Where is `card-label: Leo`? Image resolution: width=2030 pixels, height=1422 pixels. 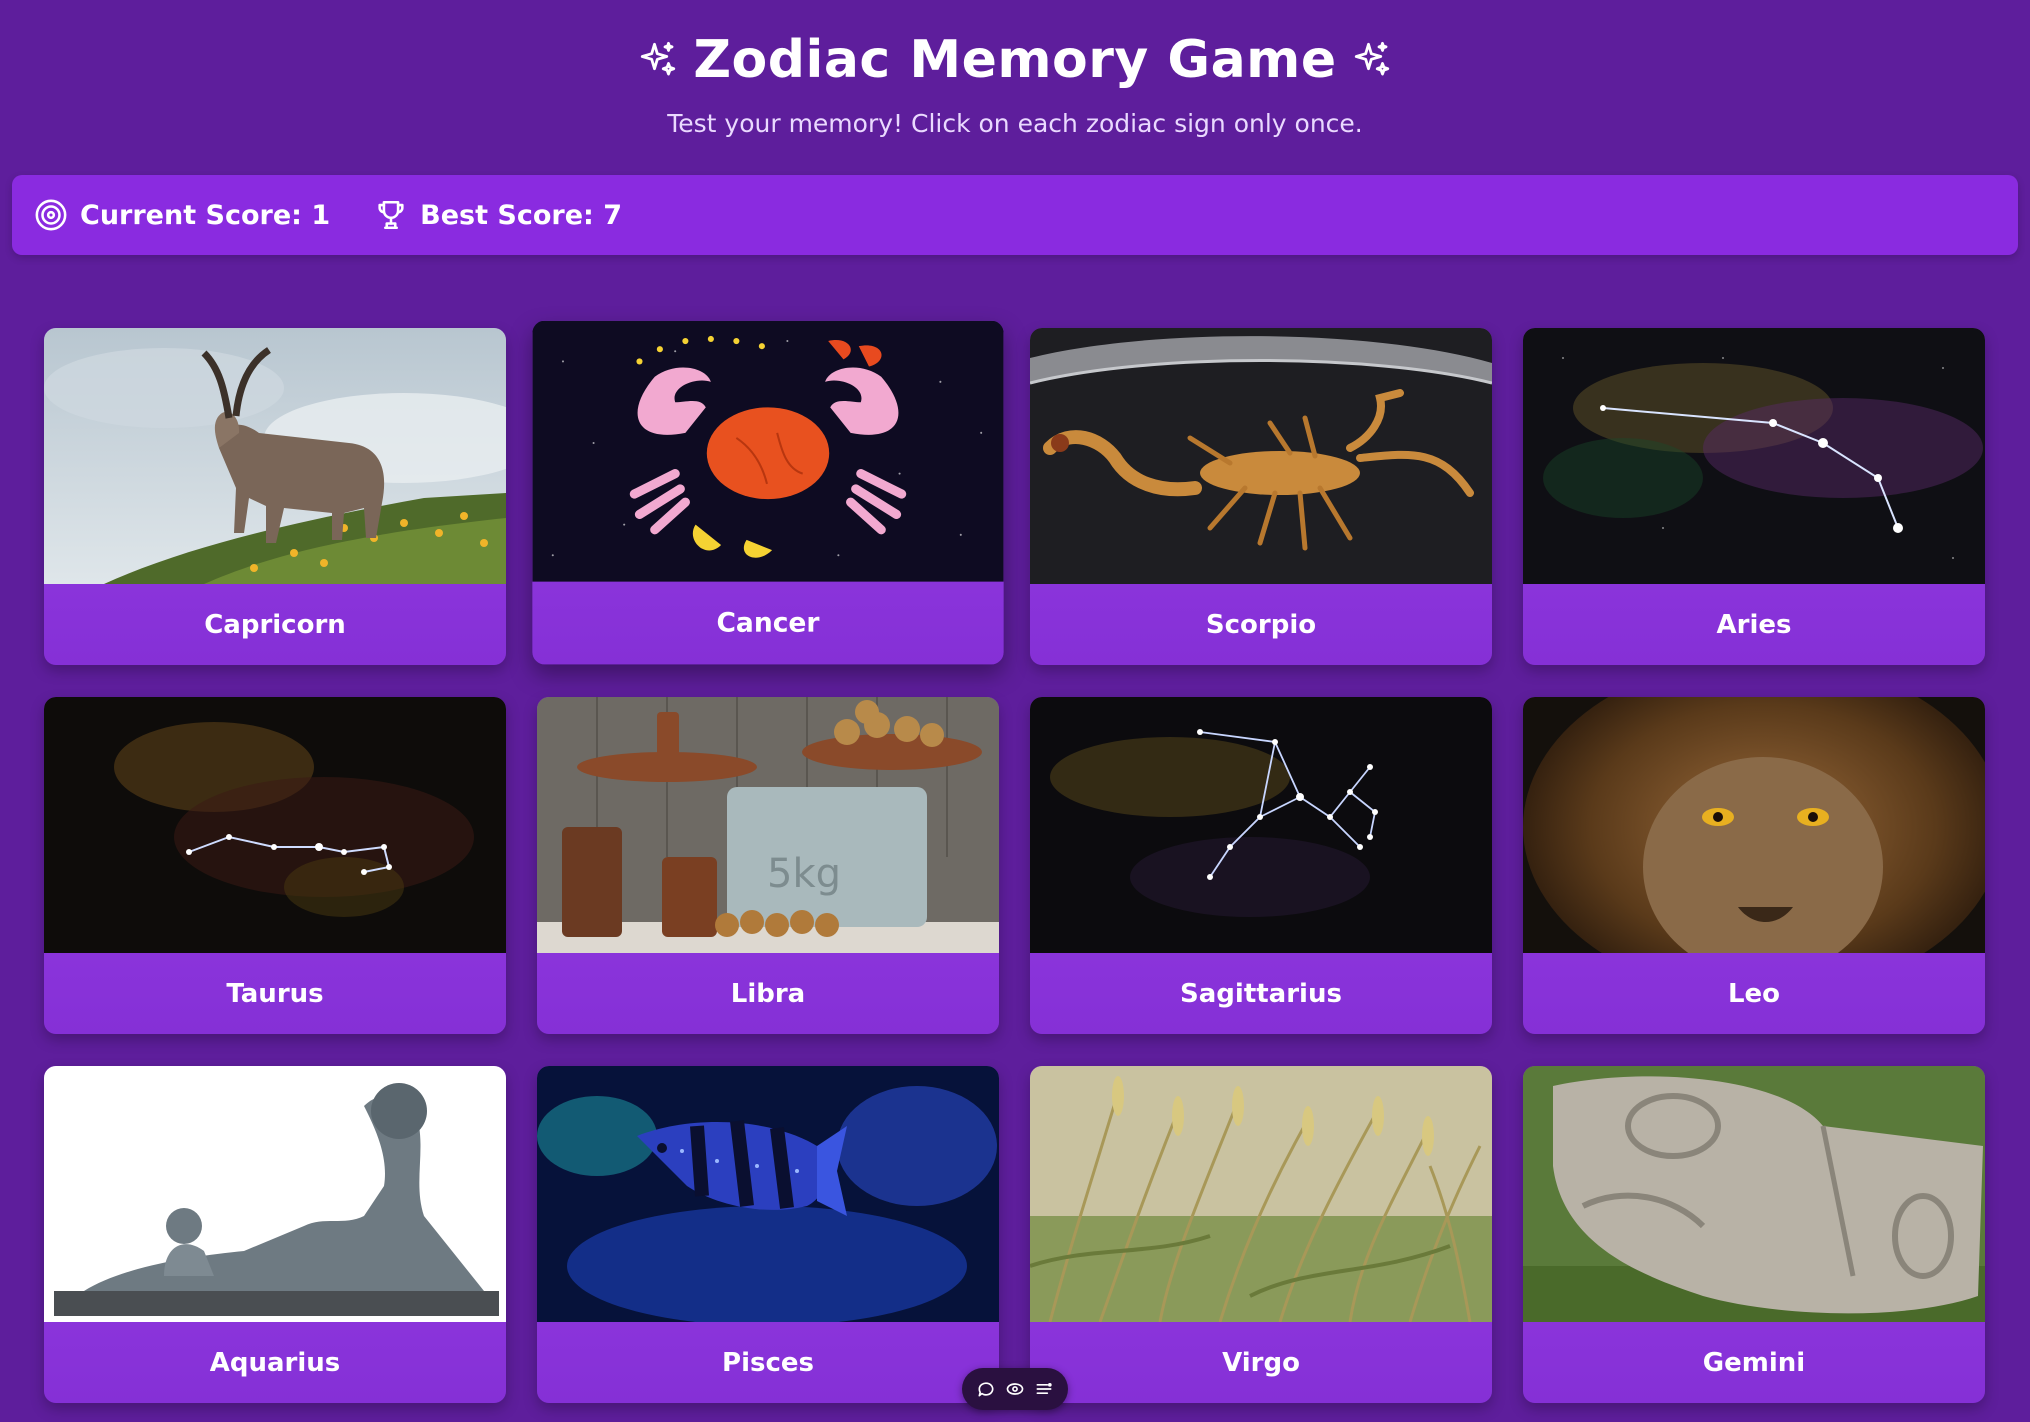 card-label: Leo is located at coordinates (1754, 993).